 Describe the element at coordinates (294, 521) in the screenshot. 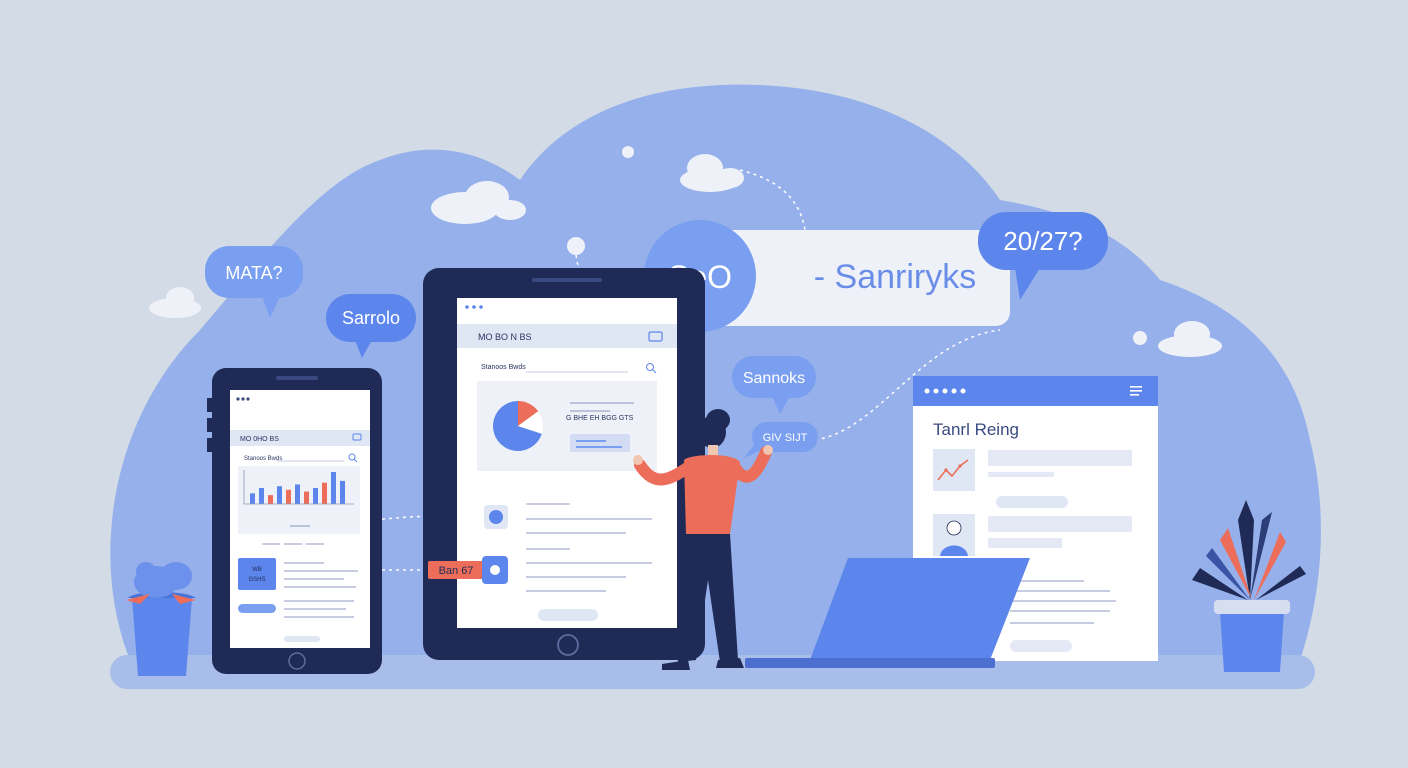

I see `phone-device: MO 0HO BS Stanoos Bwds WB GSHS` at that location.